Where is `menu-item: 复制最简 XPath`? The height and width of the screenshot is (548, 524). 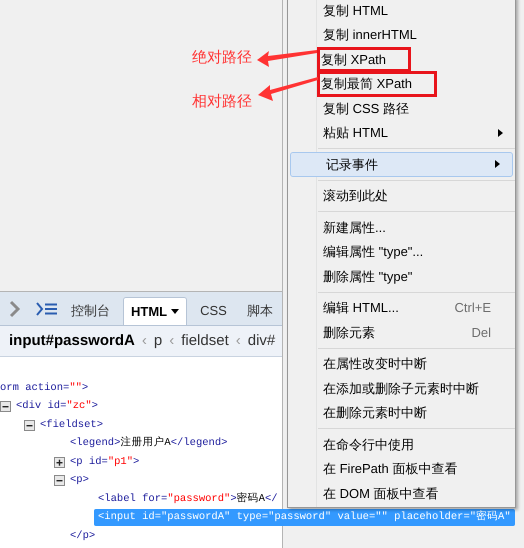 menu-item: 复制最简 XPath is located at coordinates (401, 84).